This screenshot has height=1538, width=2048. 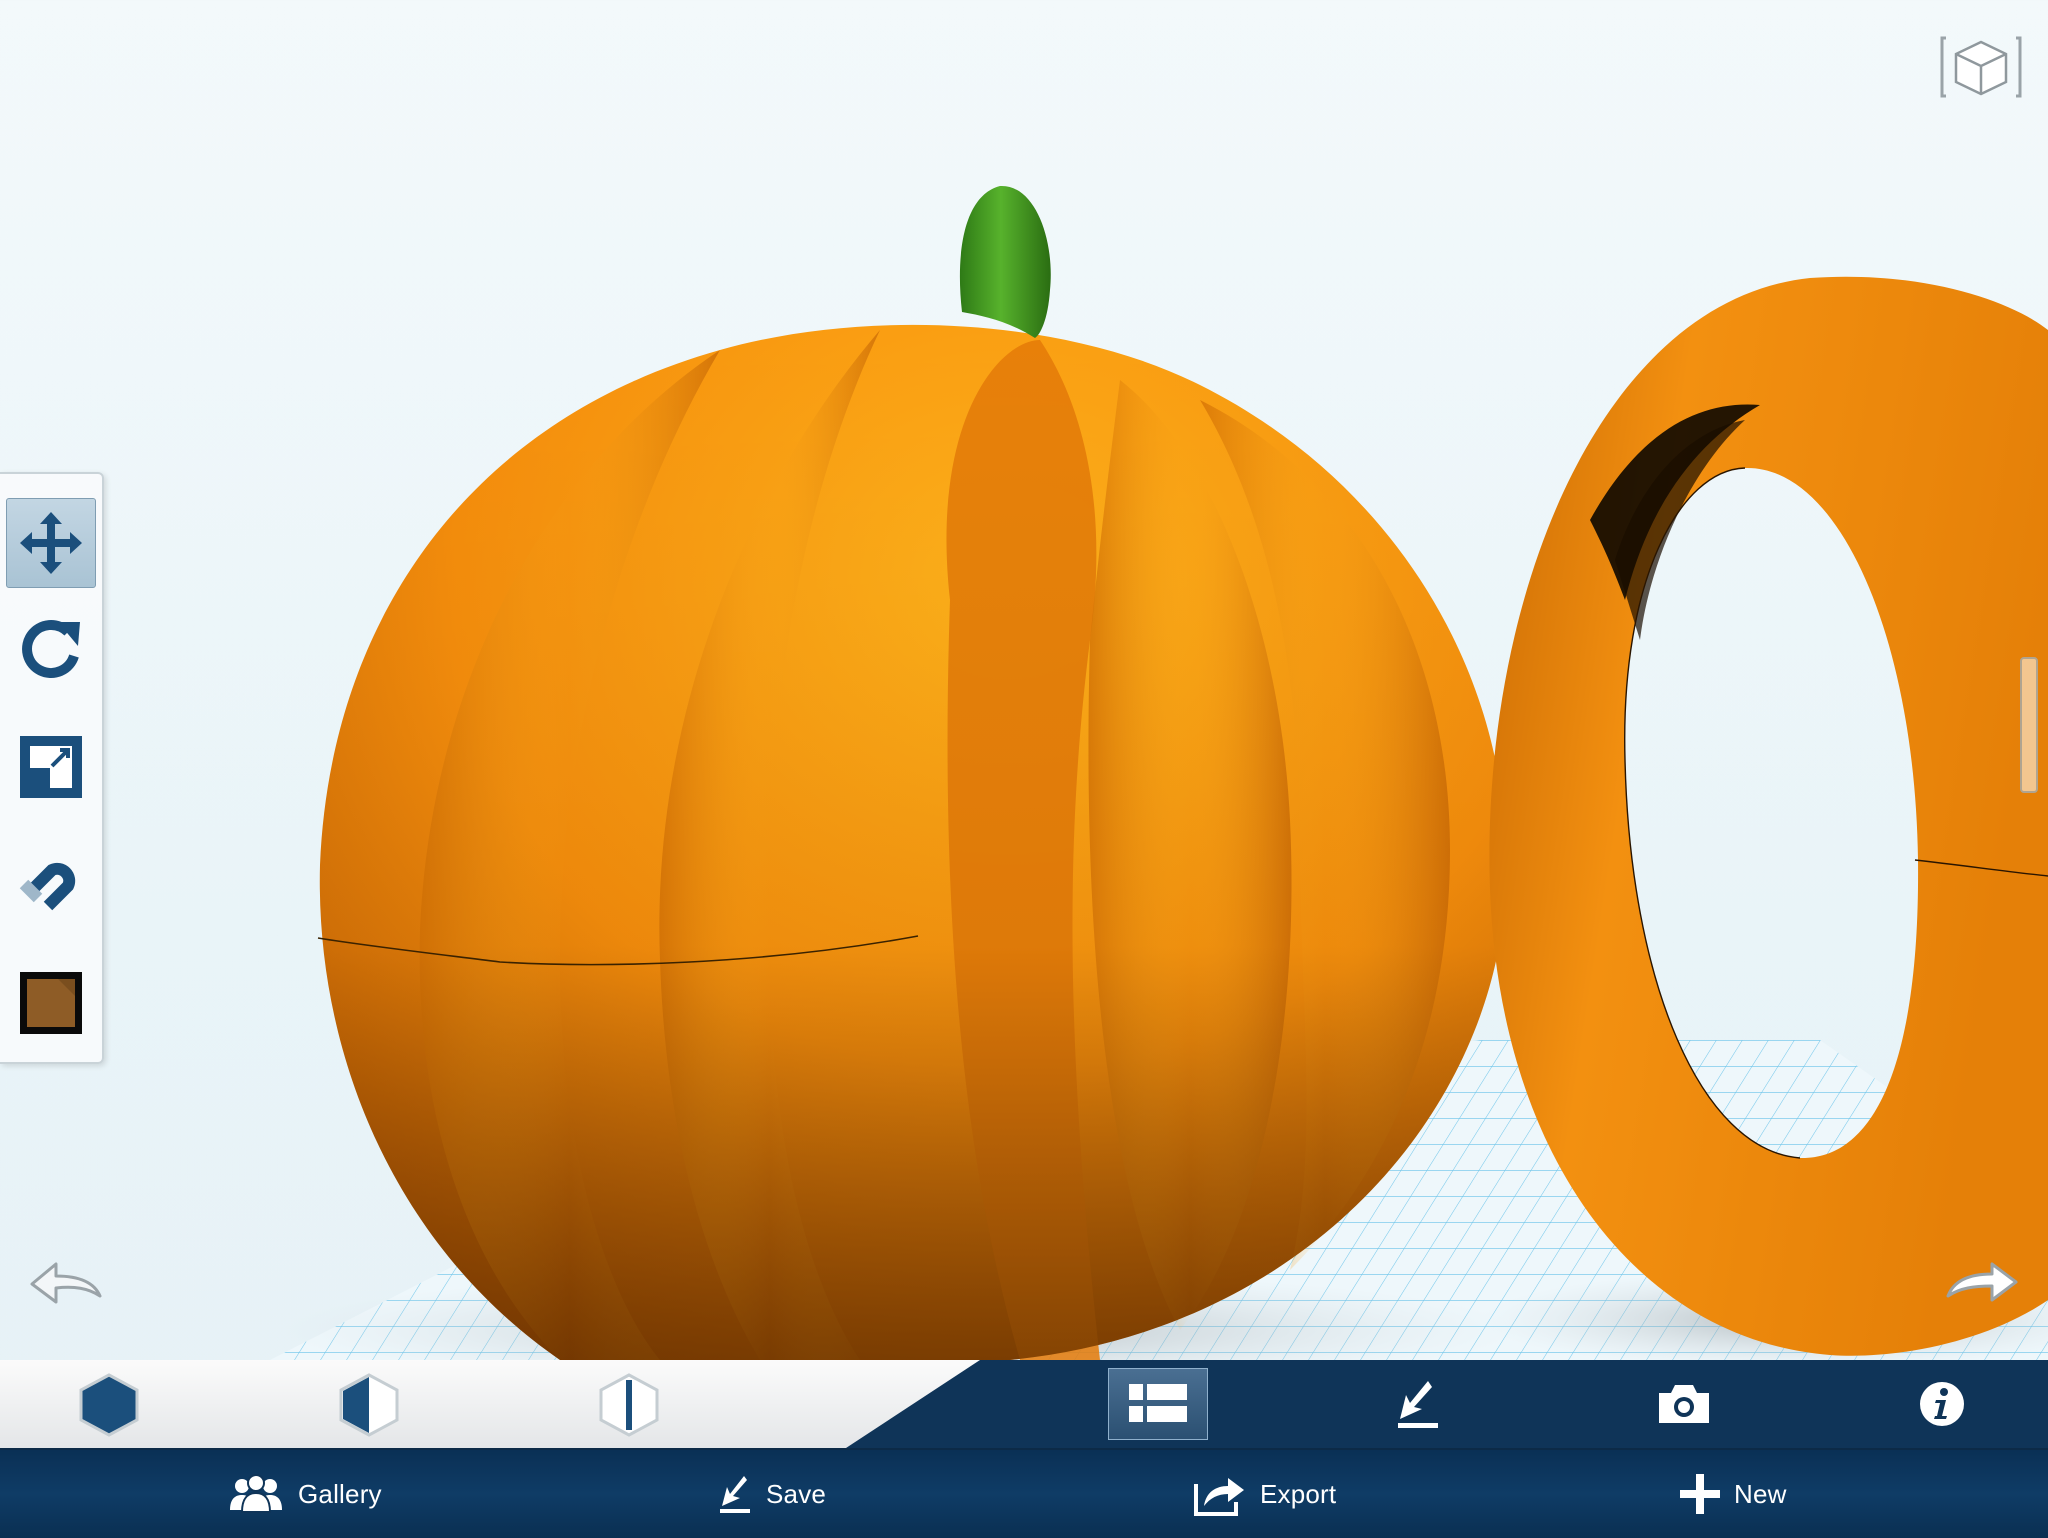 I want to click on outline-mode-button, so click(x=629, y=1405).